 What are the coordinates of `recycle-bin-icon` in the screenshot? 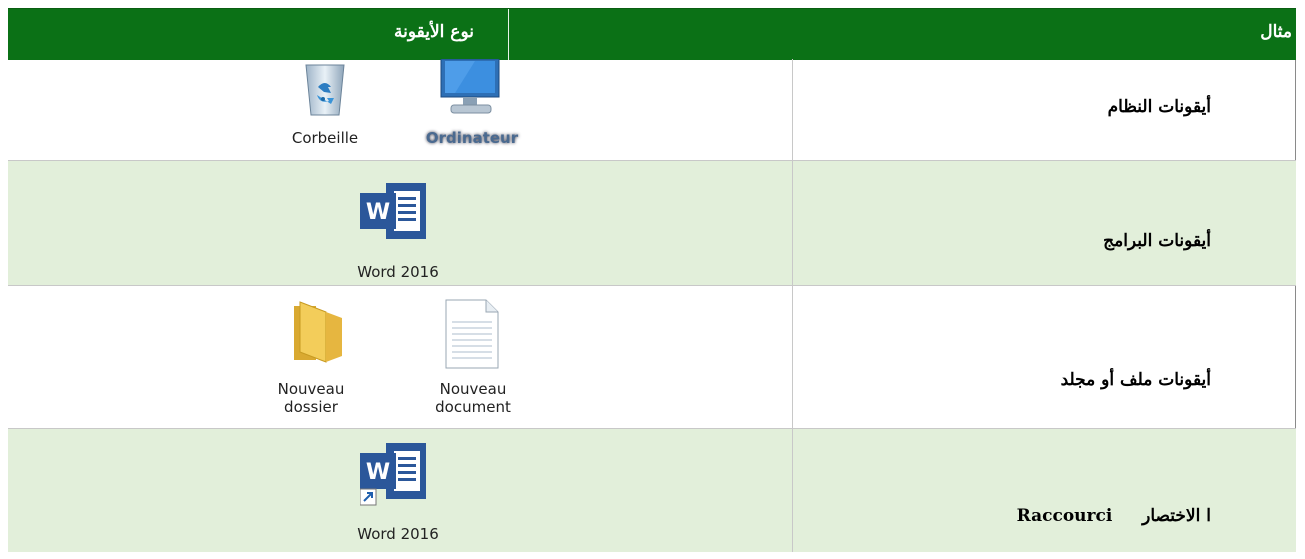 It's located at (325, 91).